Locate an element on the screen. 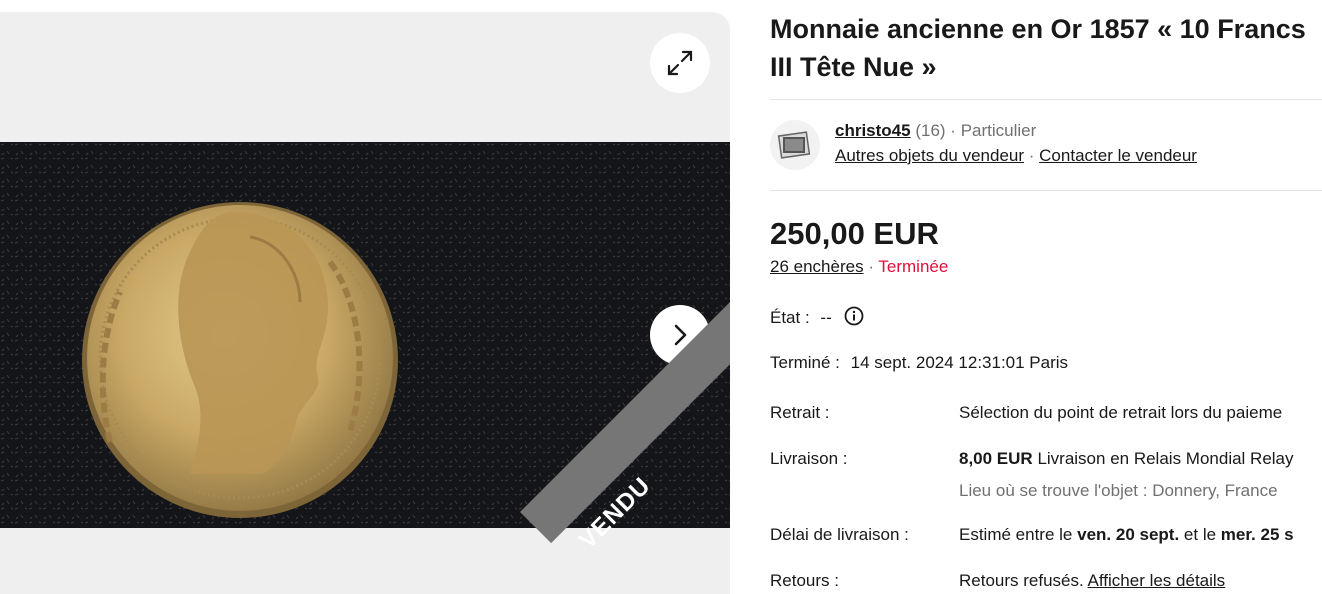  pickup-label: Retrait : is located at coordinates (800, 412).